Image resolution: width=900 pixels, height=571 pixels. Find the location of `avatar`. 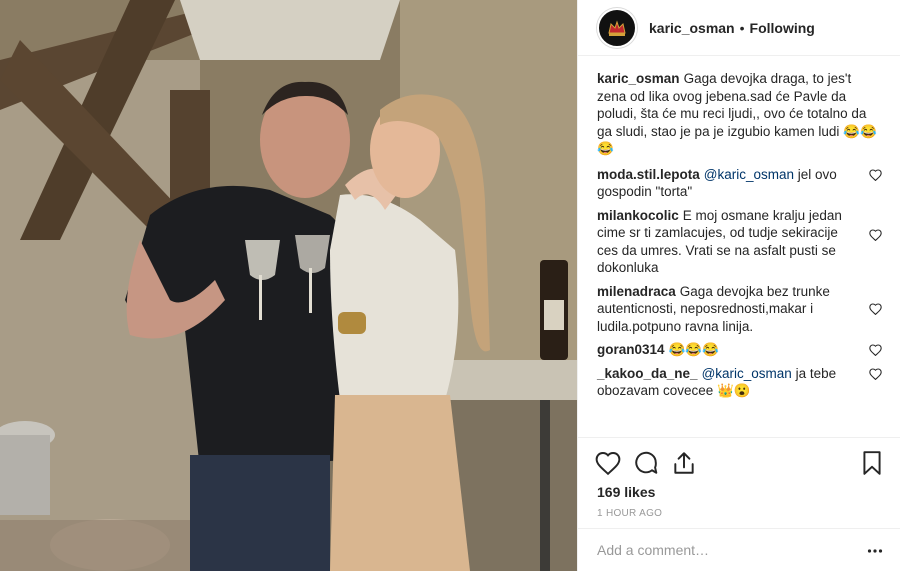

avatar is located at coordinates (617, 27).